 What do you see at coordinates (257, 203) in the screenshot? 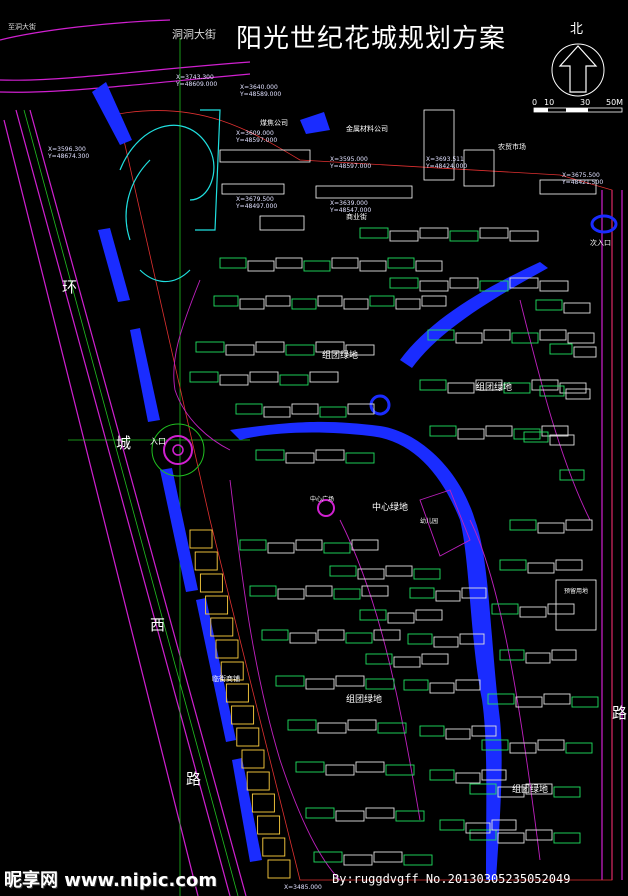
I see `coord-9: X=3679.500 Y=48497.000` at bounding box center [257, 203].